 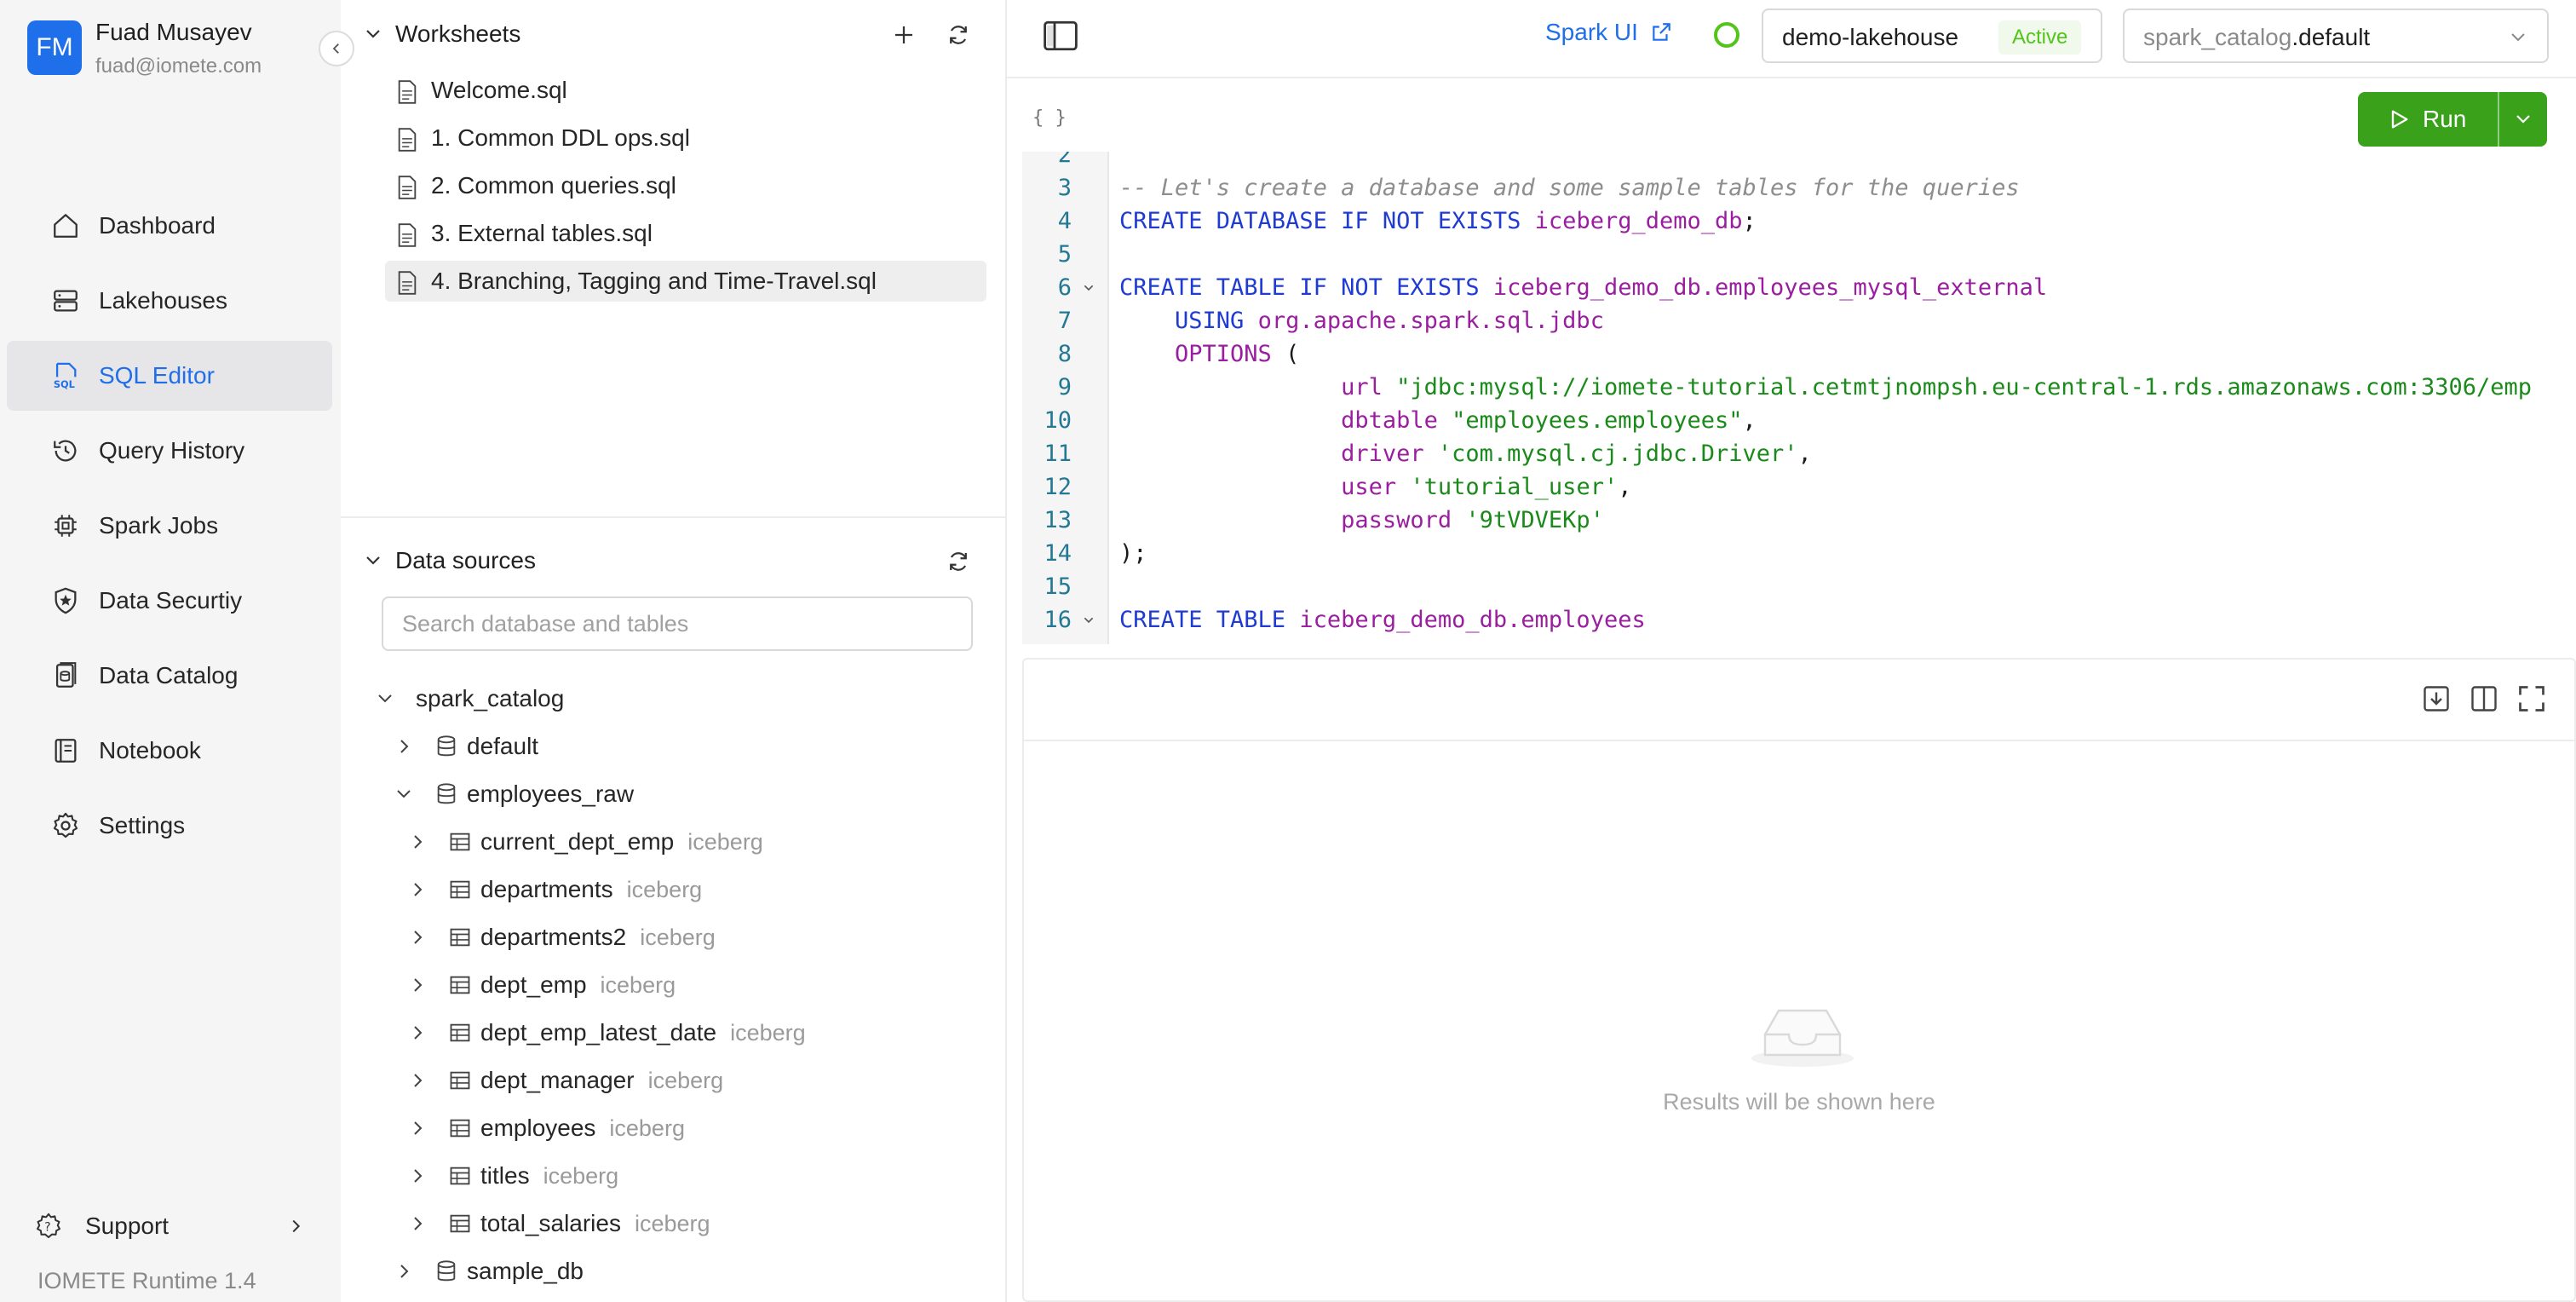 I want to click on tree-table: dept_manager iceberg, so click(x=688, y=1080).